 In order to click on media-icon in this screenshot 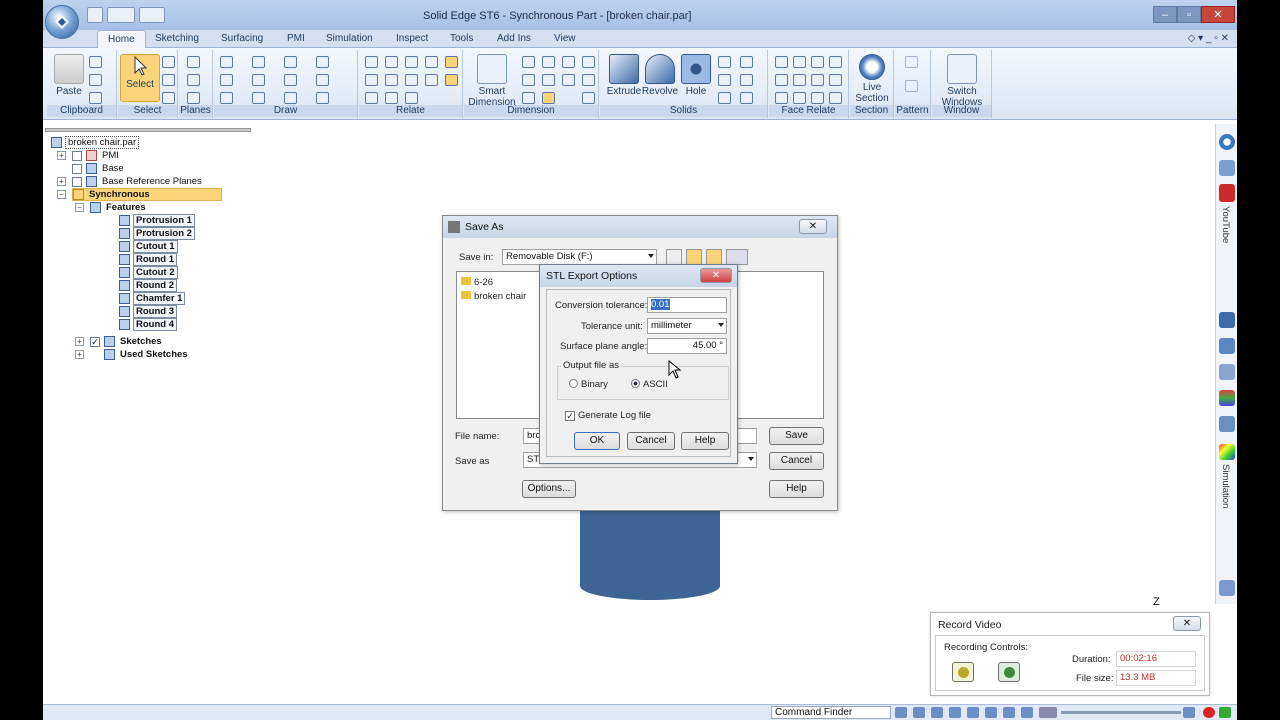, I will do `click(1227, 168)`.